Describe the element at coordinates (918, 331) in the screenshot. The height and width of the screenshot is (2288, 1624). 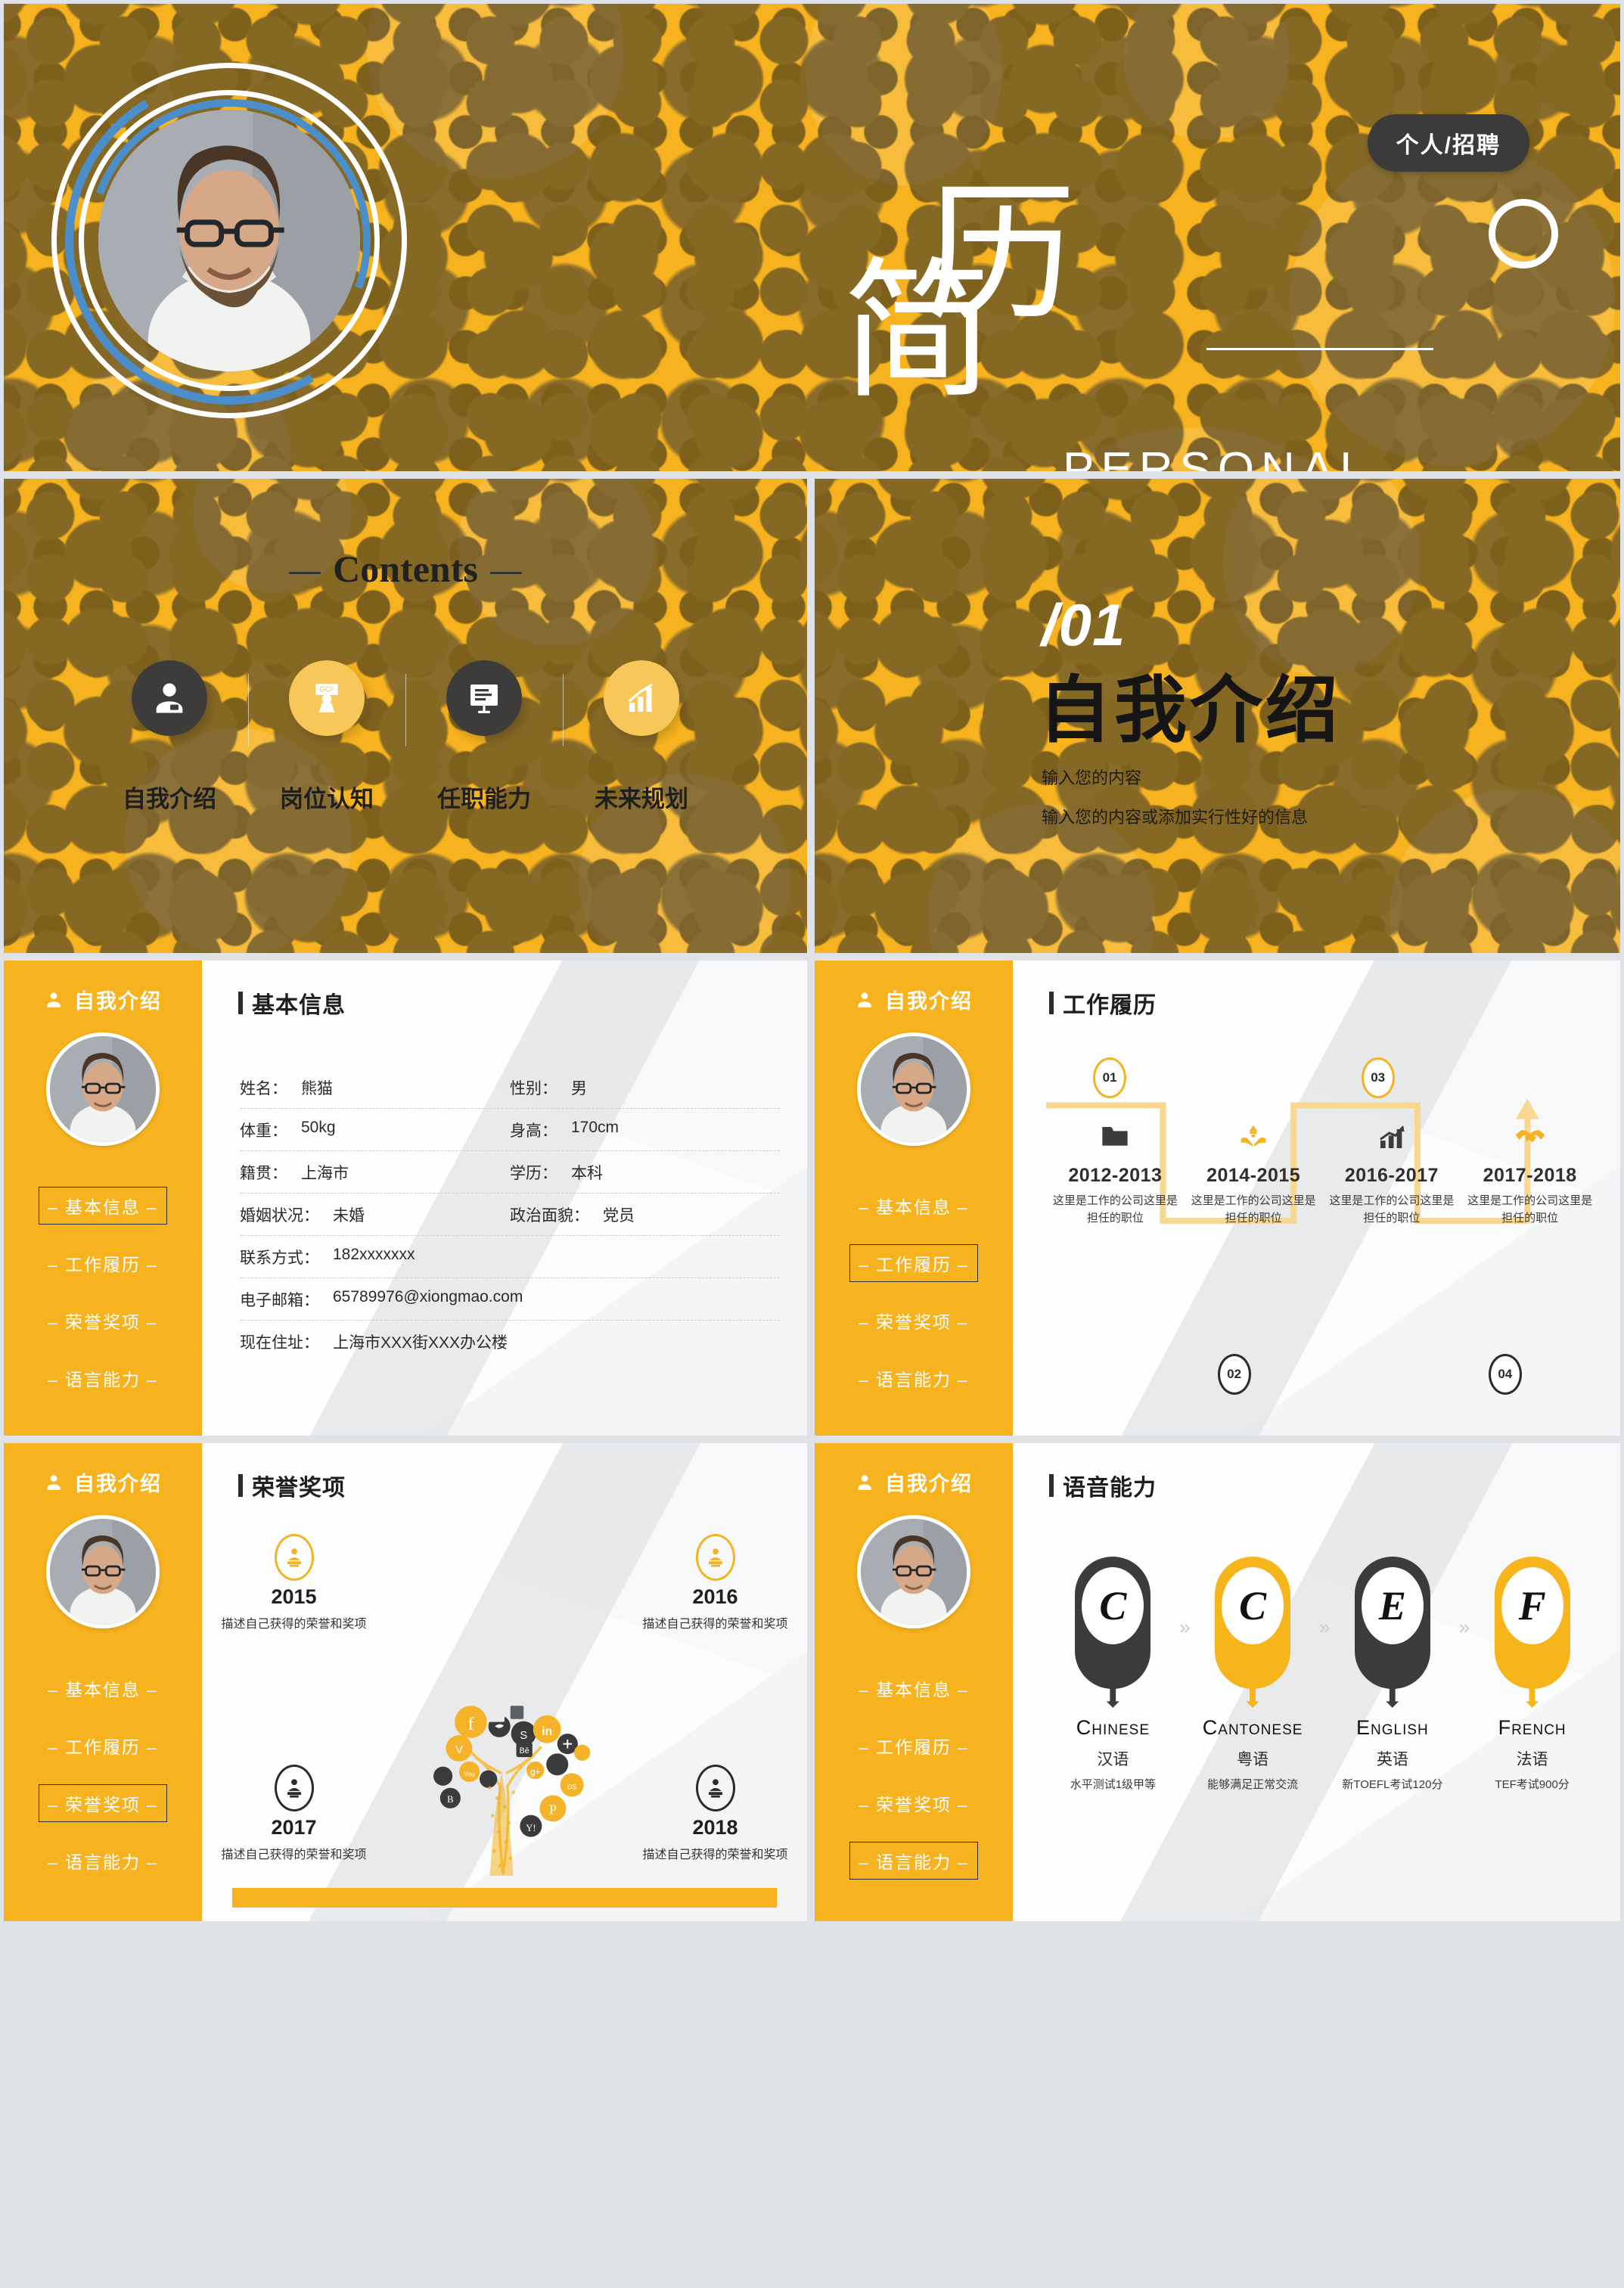
I see `cover-title-char-1: 简` at that location.